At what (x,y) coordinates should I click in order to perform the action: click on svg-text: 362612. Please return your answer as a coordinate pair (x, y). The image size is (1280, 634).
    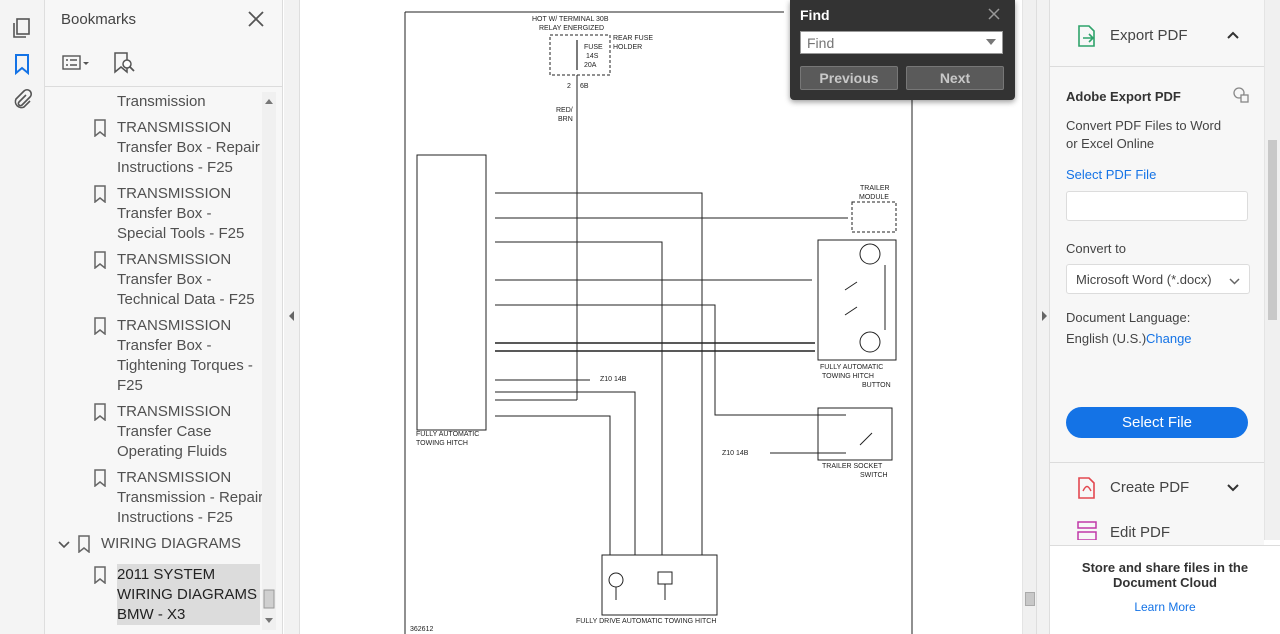
    Looking at the image, I should click on (421, 629).